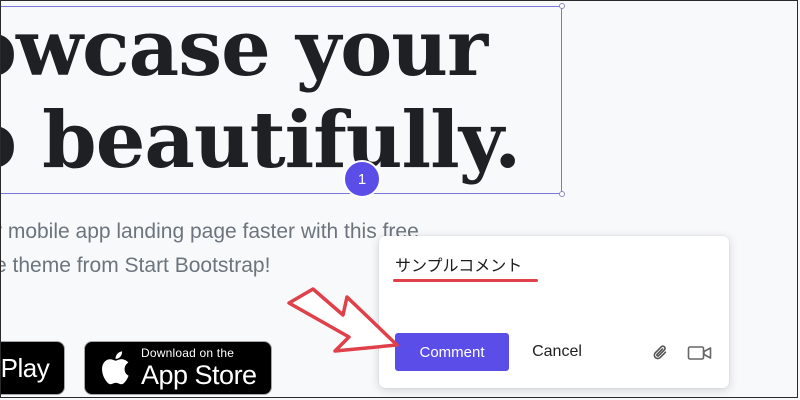  Describe the element at coordinates (115, 368) in the screenshot. I see `apple-logo-icon` at that location.